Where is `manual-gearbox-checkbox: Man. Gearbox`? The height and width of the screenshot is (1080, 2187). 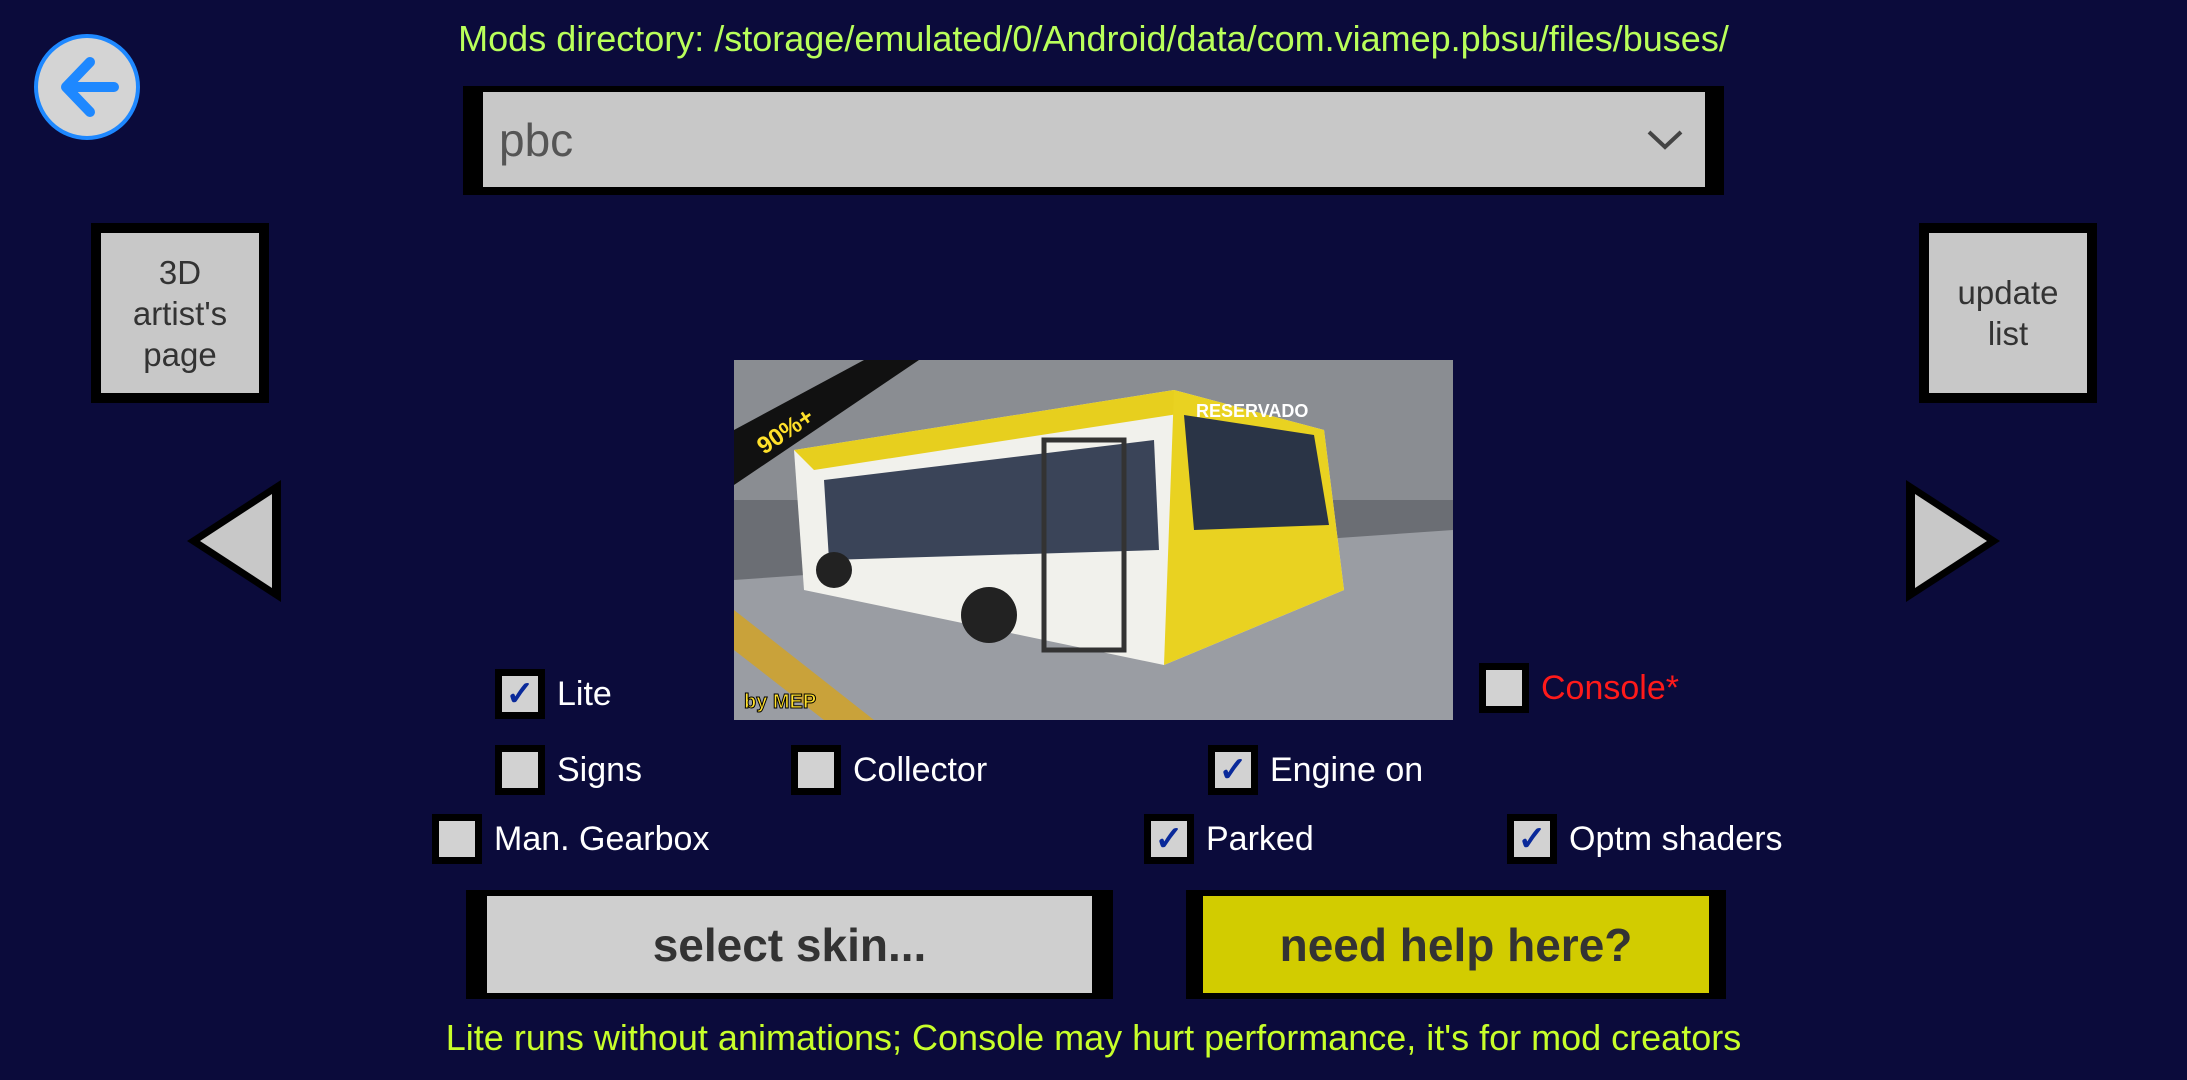 manual-gearbox-checkbox: Man. Gearbox is located at coordinates (570, 839).